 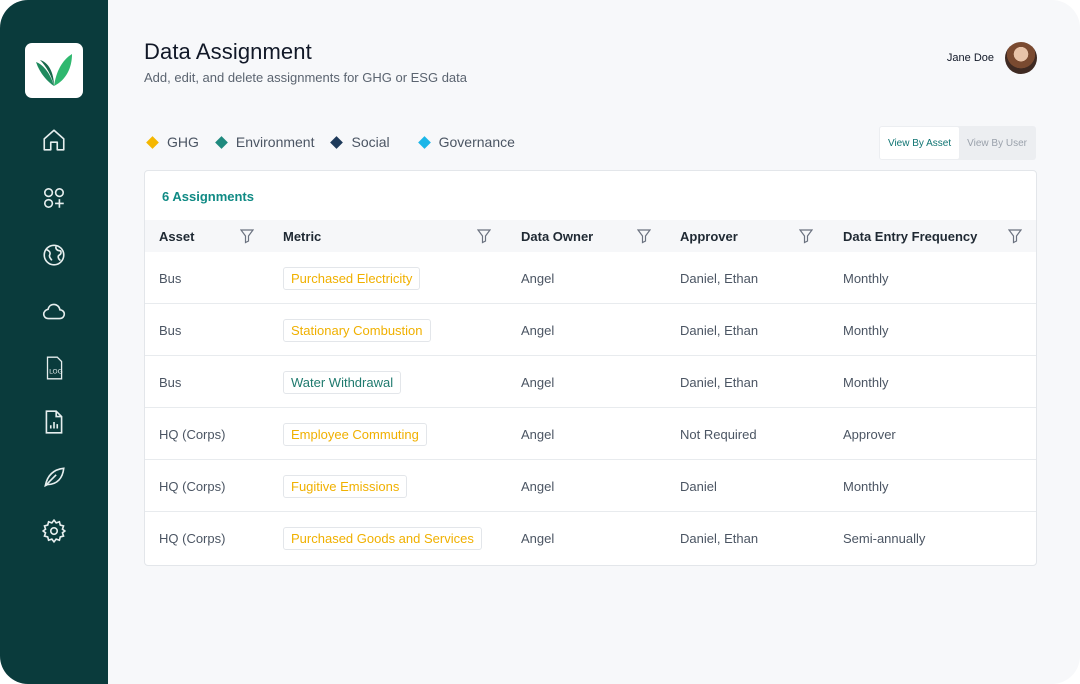 What do you see at coordinates (970, 58) in the screenshot?
I see `user-name: Jane Doe` at bounding box center [970, 58].